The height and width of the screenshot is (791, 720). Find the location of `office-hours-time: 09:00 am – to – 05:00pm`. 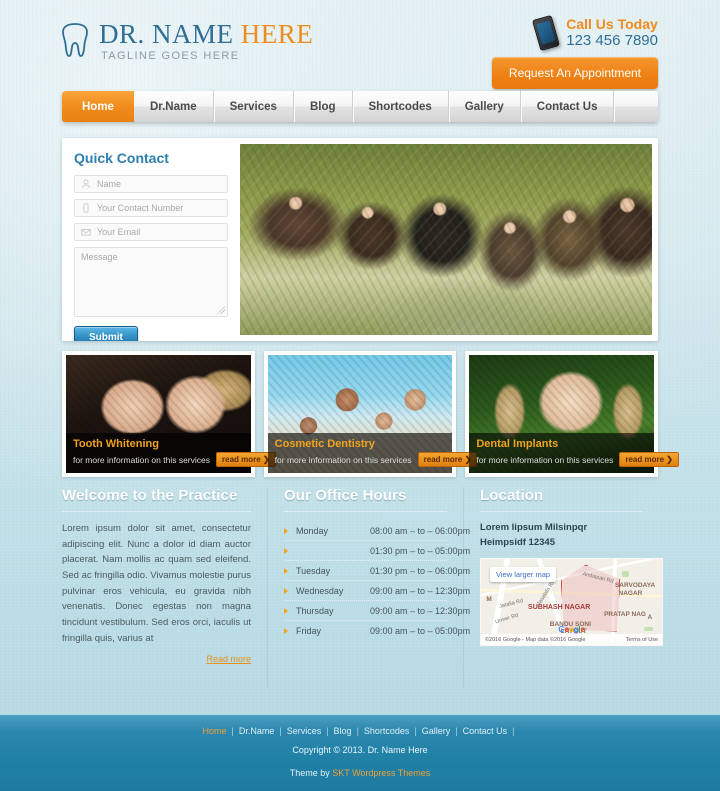

office-hours-time: 09:00 am – to – 05:00pm is located at coordinates (420, 631).